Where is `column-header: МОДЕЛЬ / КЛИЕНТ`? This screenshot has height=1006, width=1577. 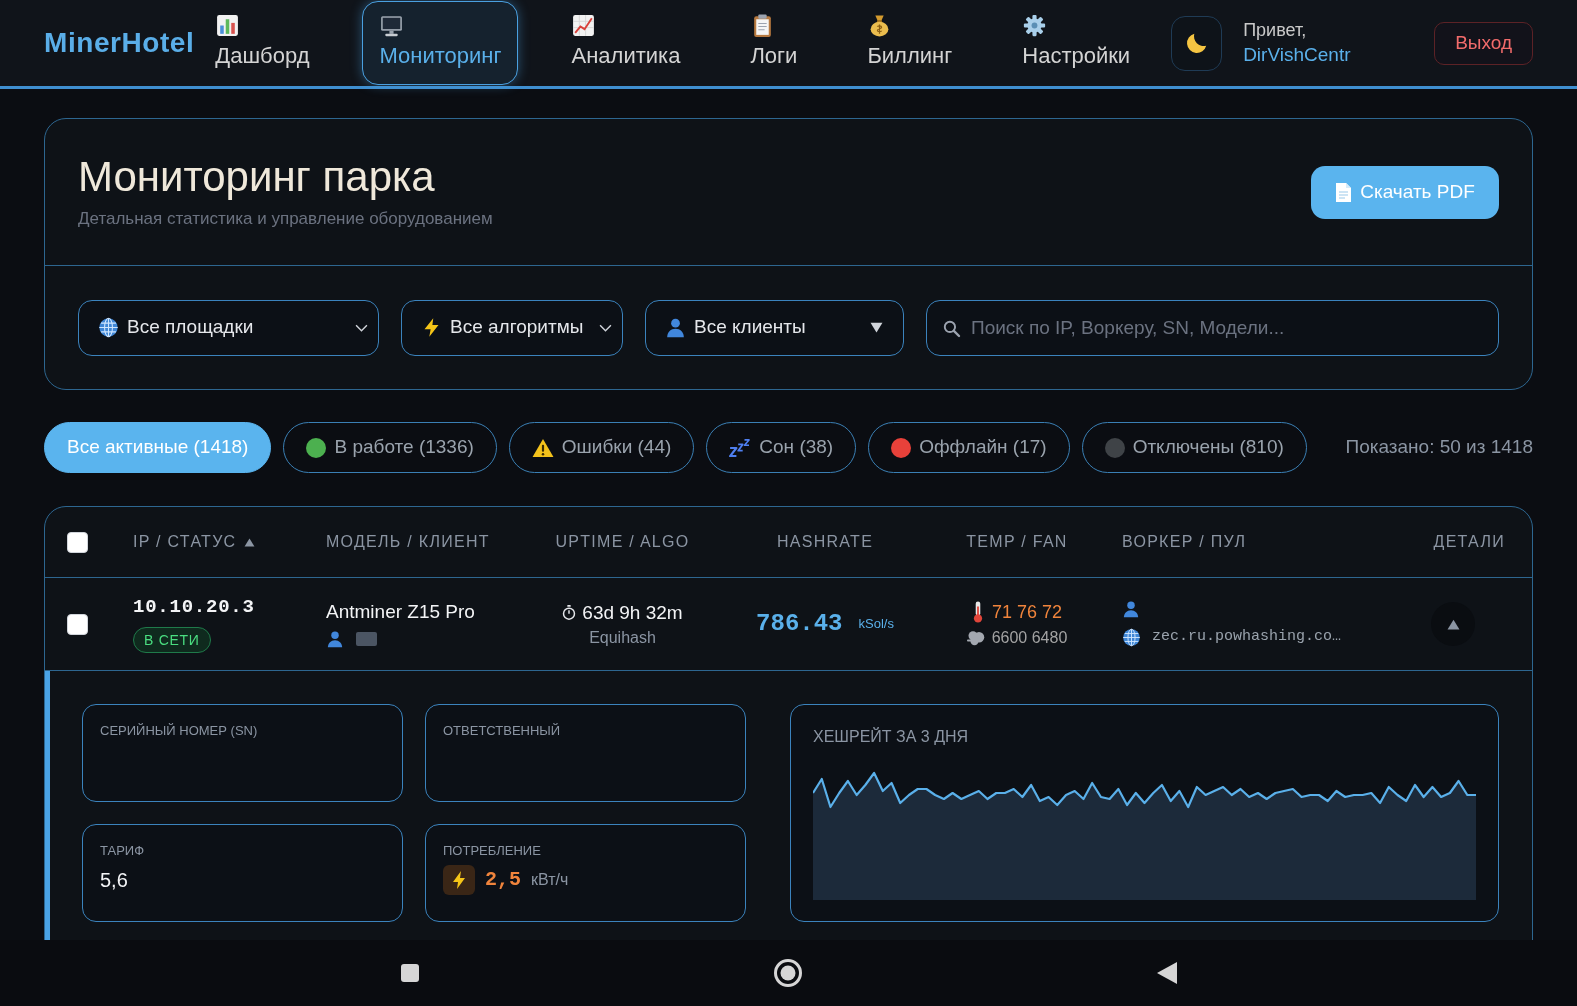 column-header: МОДЕЛЬ / КЛИЕНТ is located at coordinates (408, 542).